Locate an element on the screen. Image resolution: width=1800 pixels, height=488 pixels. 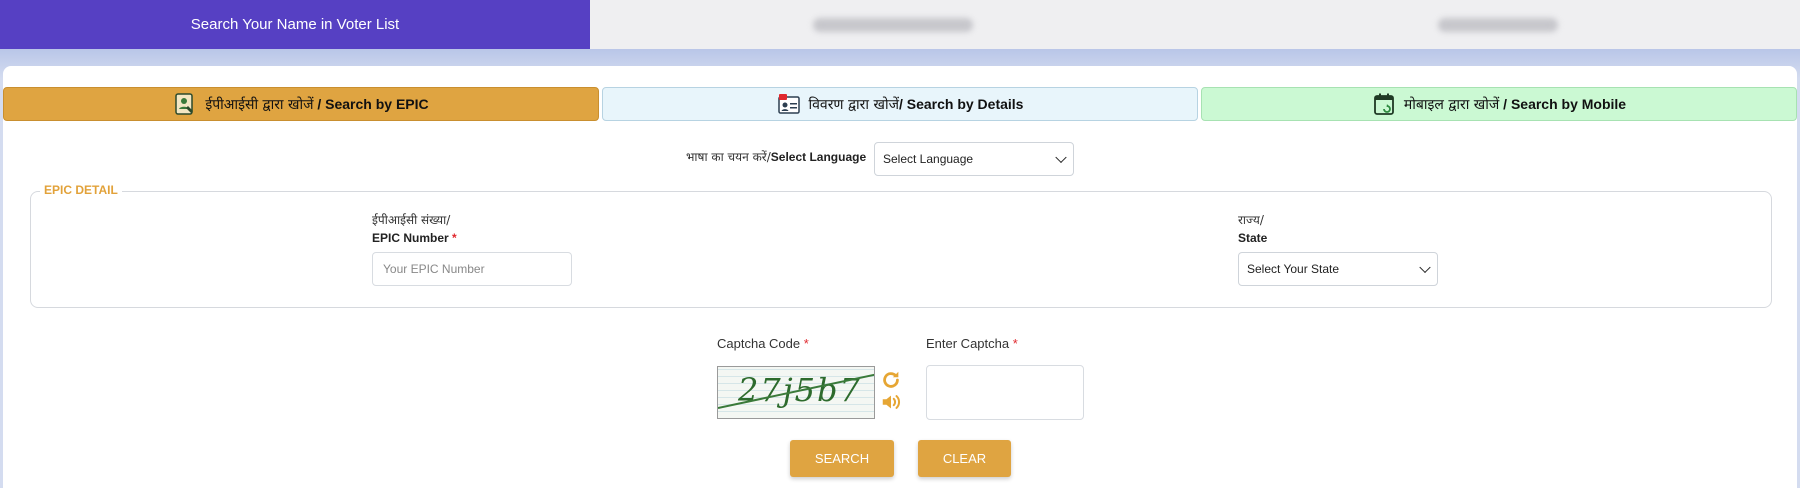
mobile-calendar-icon is located at coordinates (1383, 104).